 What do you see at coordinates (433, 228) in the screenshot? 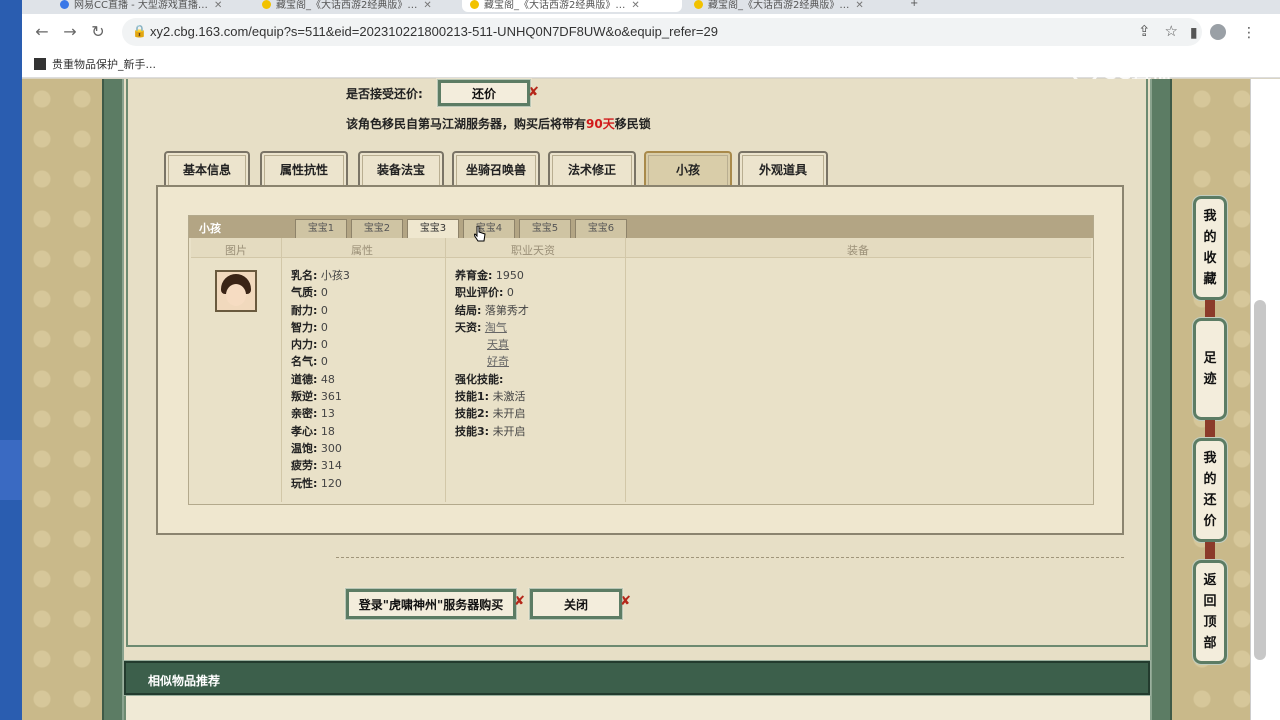
I see `tab-baby-3: 宝宝3` at bounding box center [433, 228].